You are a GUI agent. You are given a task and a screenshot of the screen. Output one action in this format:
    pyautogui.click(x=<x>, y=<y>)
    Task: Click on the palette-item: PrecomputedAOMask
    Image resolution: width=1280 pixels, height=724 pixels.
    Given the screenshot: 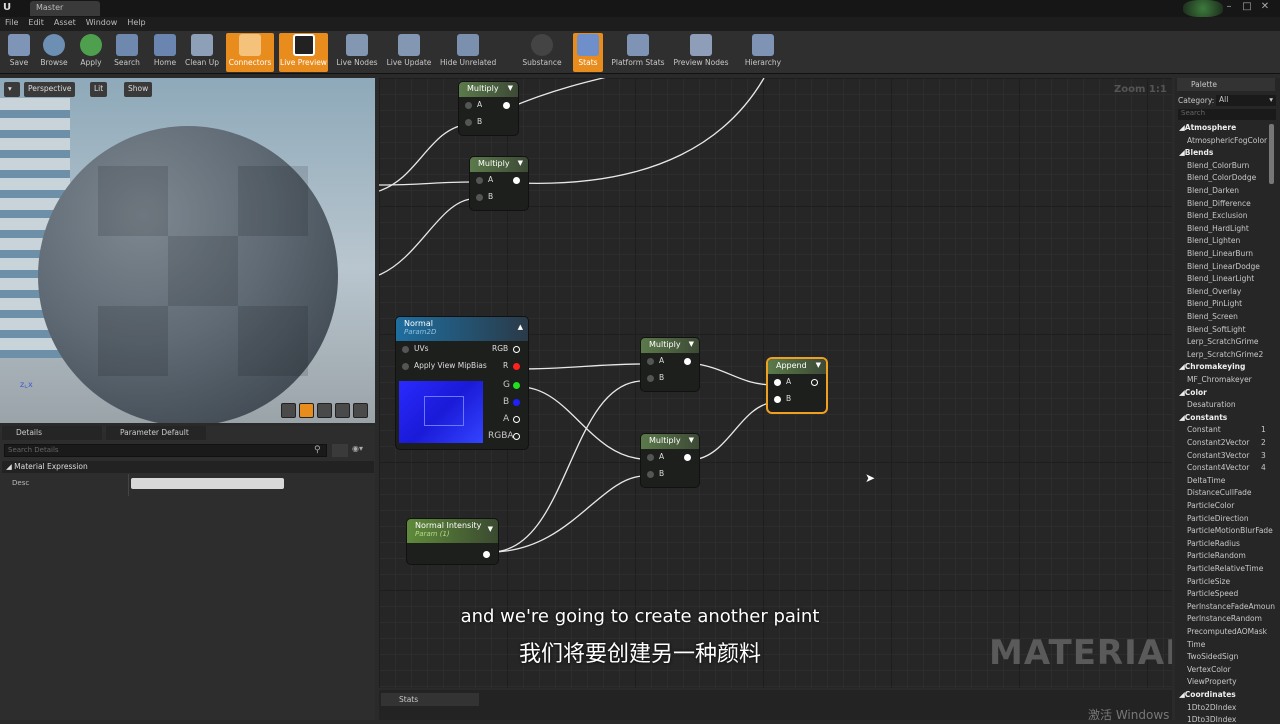 What is the action you would take?
    pyautogui.click(x=1225, y=631)
    